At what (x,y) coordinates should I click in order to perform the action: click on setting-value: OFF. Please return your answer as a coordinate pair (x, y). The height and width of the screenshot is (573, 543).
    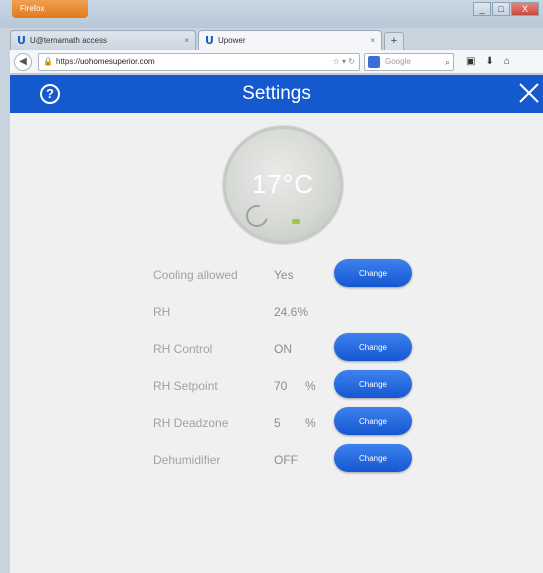
    Looking at the image, I should click on (286, 460).